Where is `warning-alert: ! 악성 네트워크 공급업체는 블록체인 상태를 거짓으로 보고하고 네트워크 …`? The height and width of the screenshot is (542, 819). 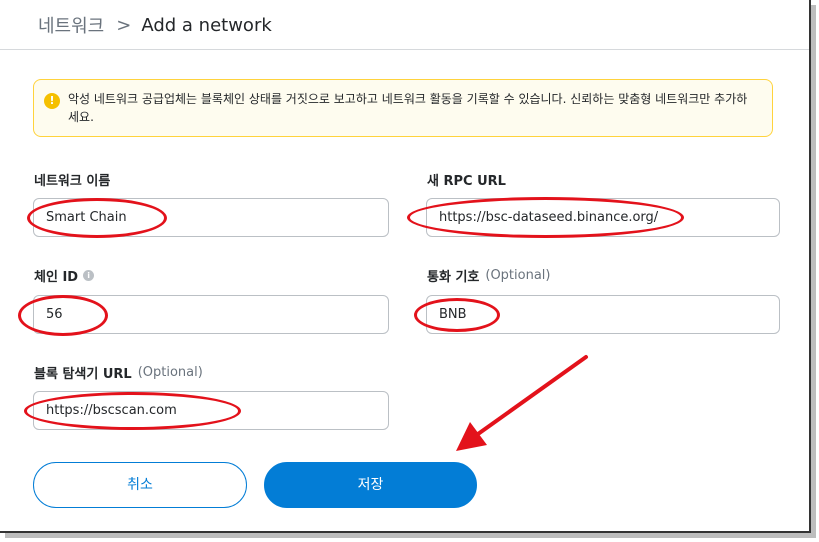 warning-alert: ! 악성 네트워크 공급업체는 블록체인 상태를 거짓으로 보고하고 네트워크 … is located at coordinates (403, 108).